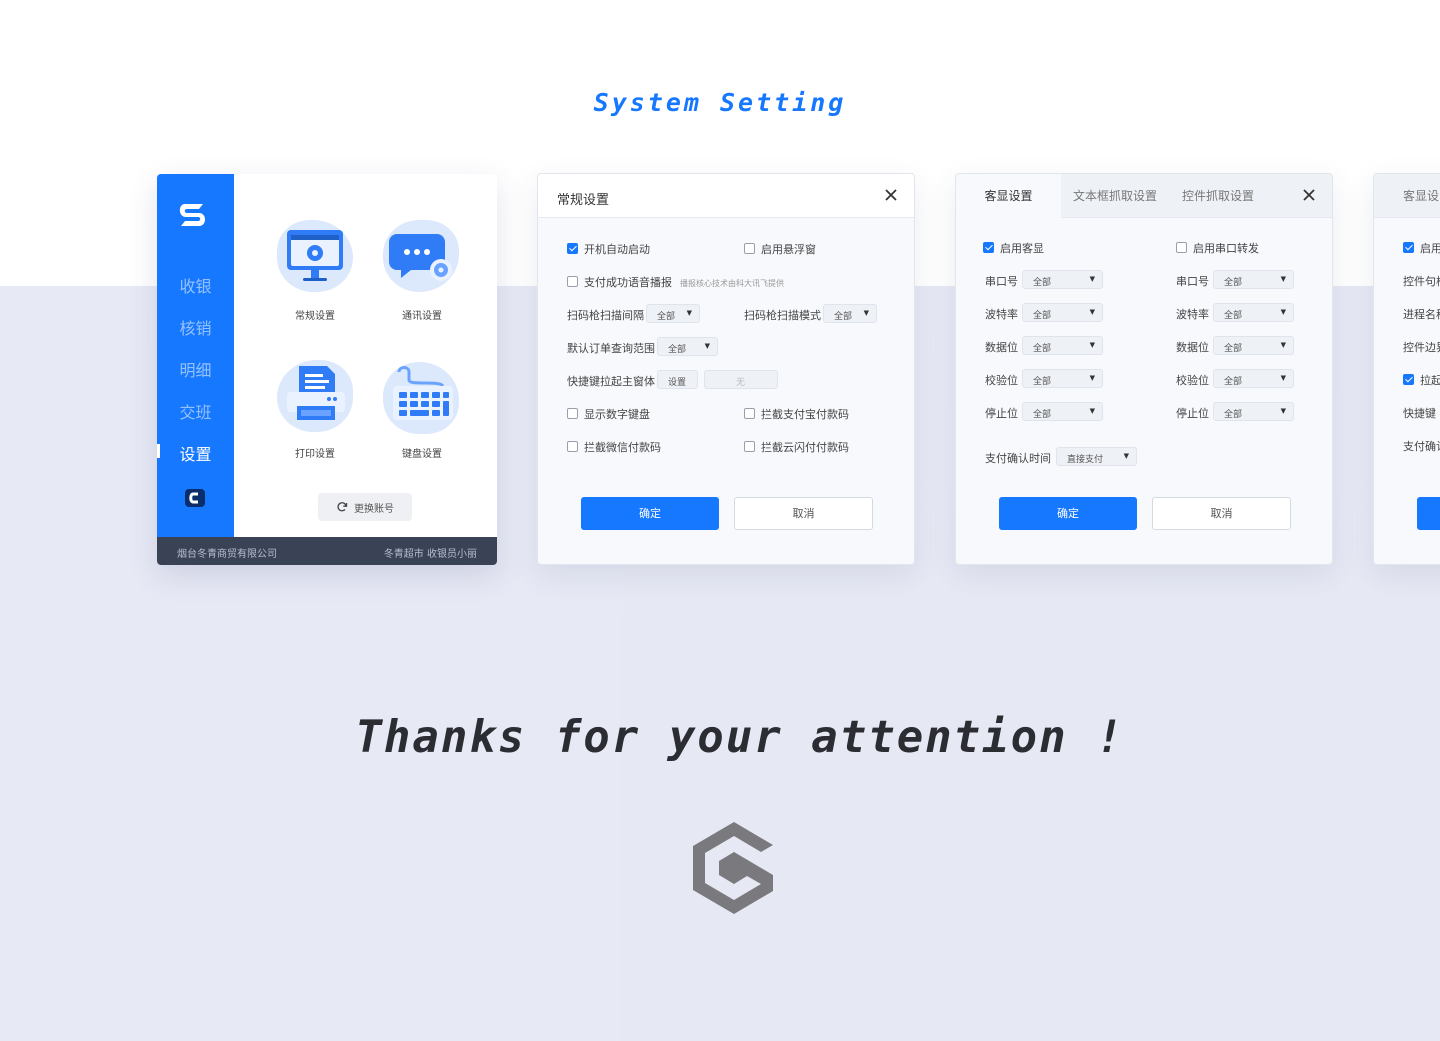 This screenshot has height=1041, width=1440. I want to click on exit-icon, so click(195, 498).